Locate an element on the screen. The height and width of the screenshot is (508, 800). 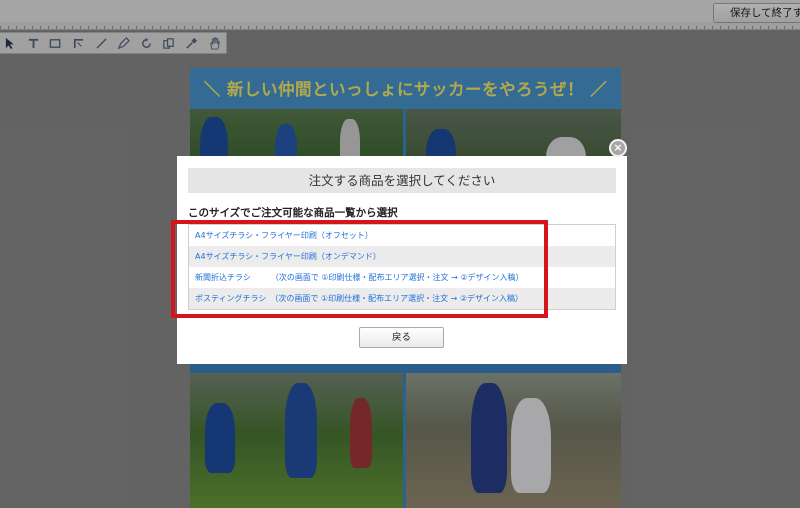
highlight-box is located at coordinates (359, 269).